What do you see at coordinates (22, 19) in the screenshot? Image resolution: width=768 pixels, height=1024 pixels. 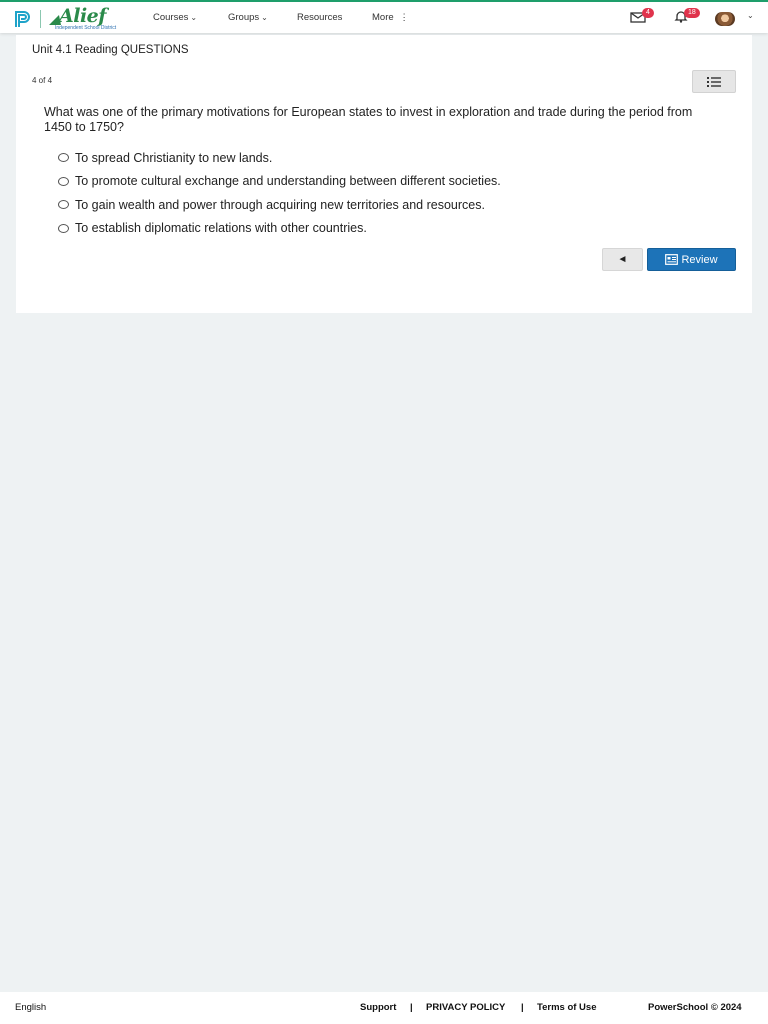 I see `powerschool-logo-icon` at bounding box center [22, 19].